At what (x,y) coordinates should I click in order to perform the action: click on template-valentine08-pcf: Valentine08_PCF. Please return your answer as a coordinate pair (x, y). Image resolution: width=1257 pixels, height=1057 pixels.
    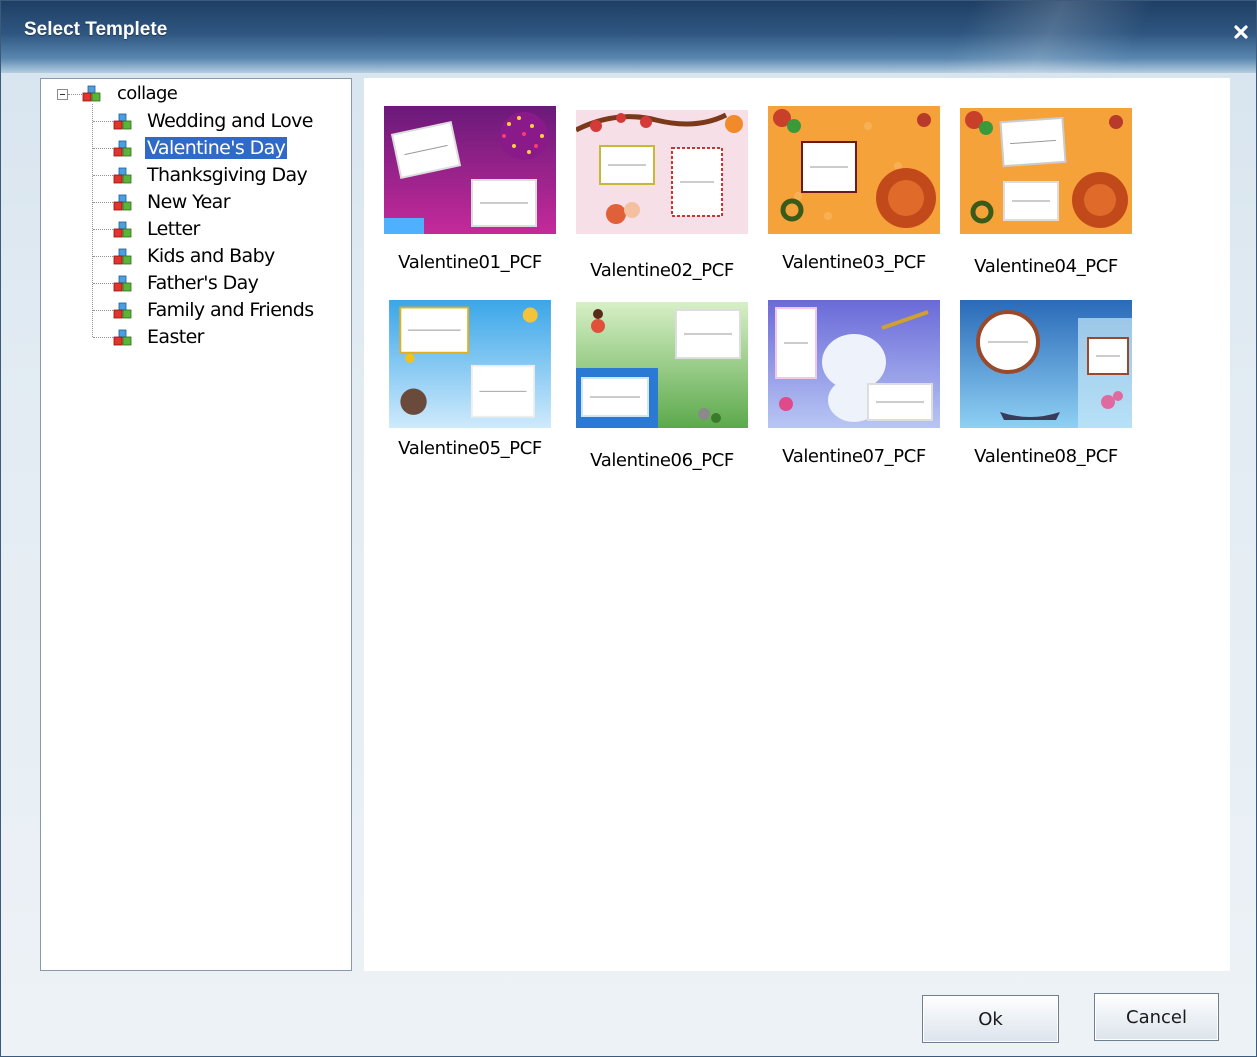
    Looking at the image, I should click on (1046, 383).